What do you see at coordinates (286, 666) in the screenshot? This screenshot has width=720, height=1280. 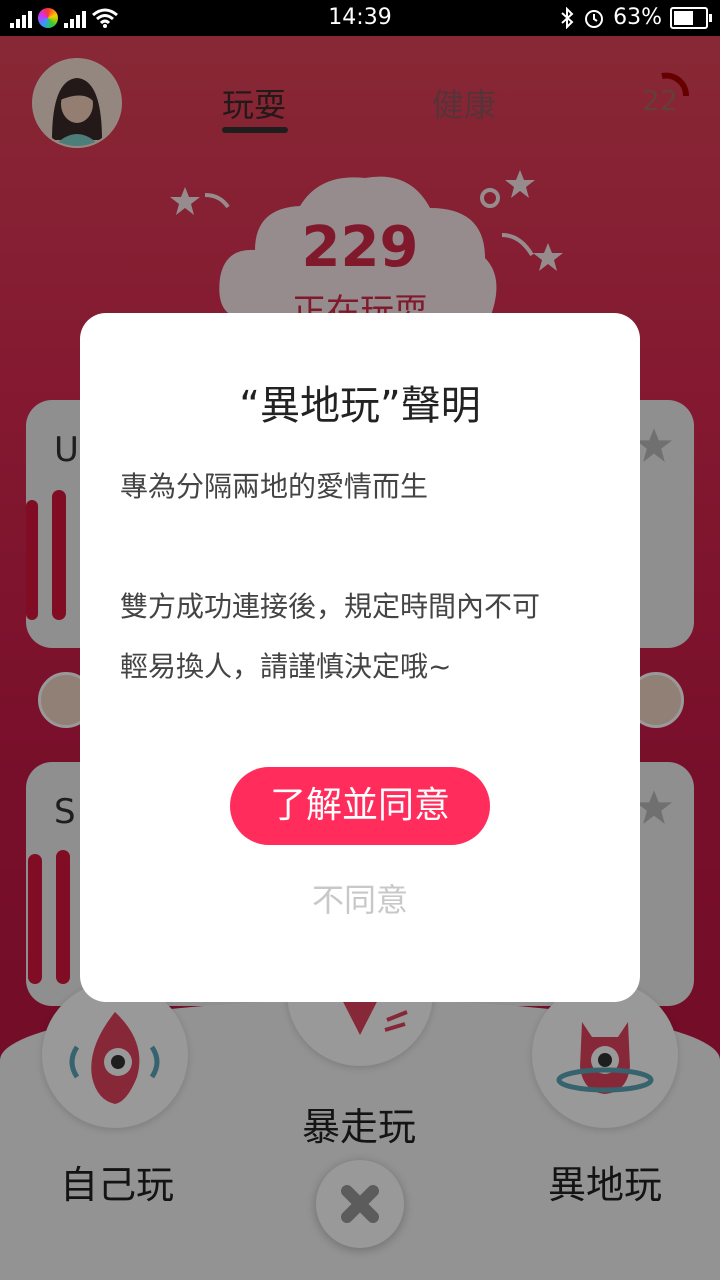 I see `dialog-text-line: 輕易換人，請謹慎決定哦~` at bounding box center [286, 666].